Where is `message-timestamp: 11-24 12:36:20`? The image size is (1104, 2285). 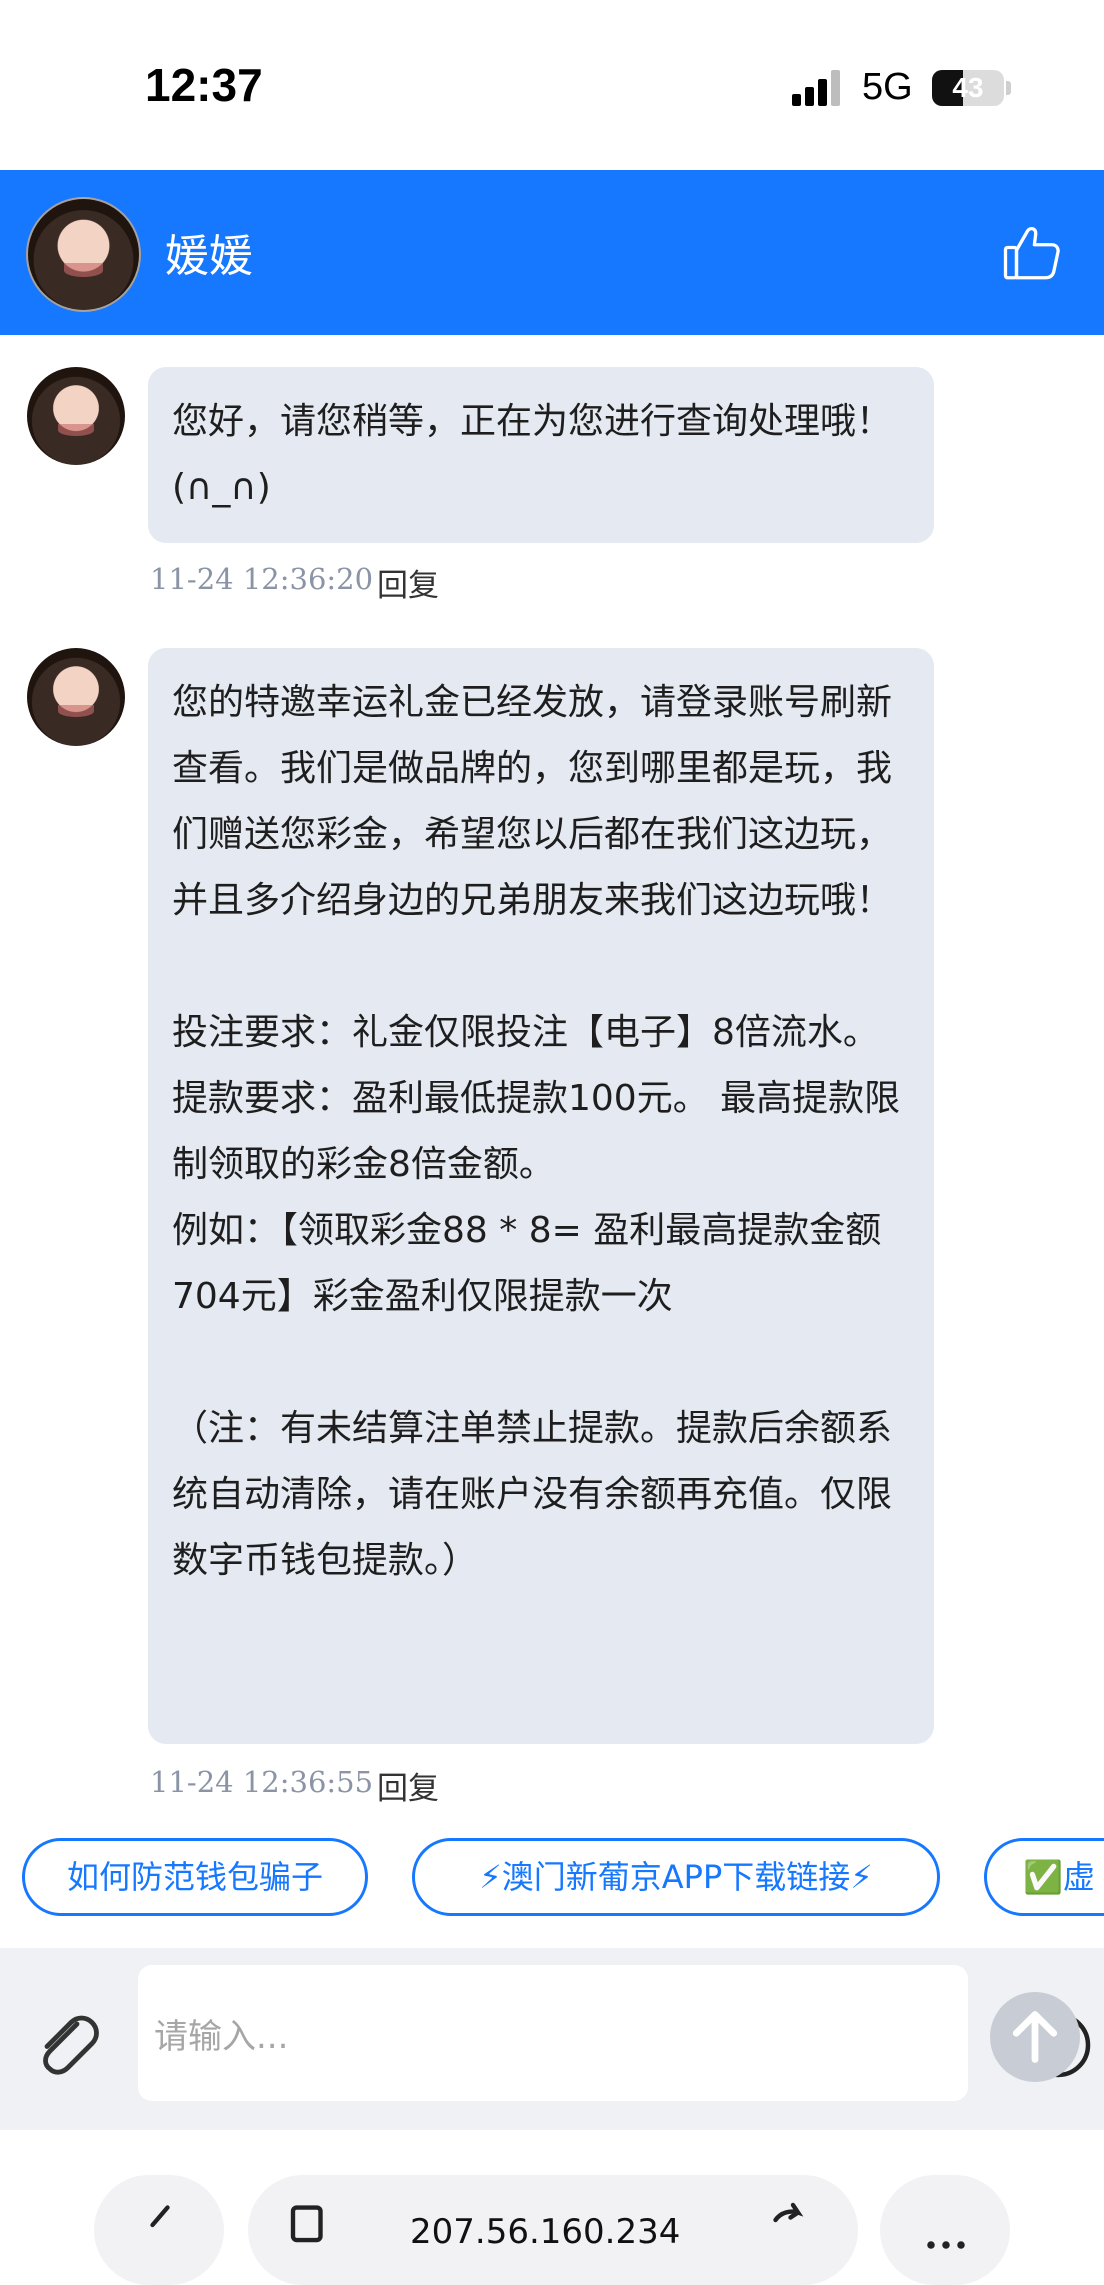
message-timestamp: 11-24 12:36:20 is located at coordinates (262, 579).